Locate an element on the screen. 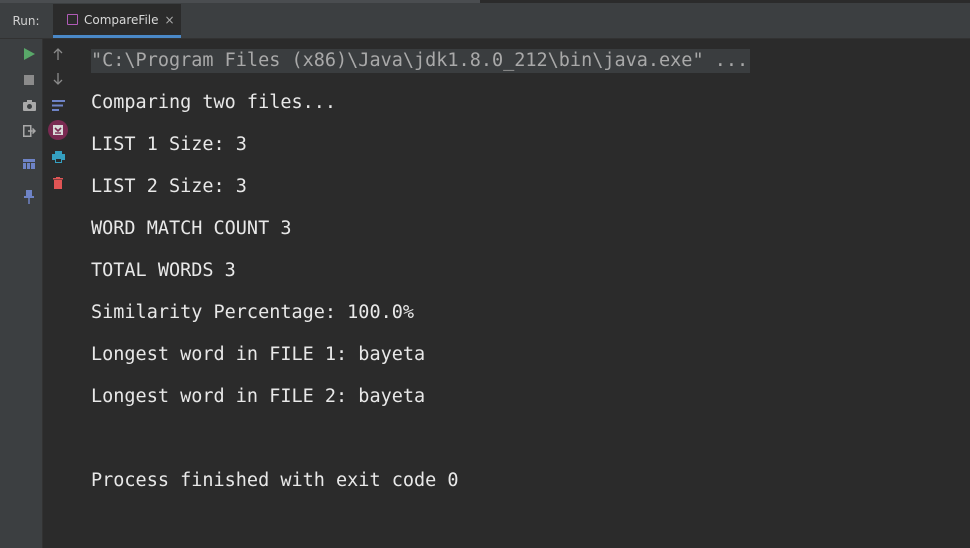 Image resolution: width=970 pixels, height=548 pixels. editor-tab-strip is located at coordinates (240, 1).